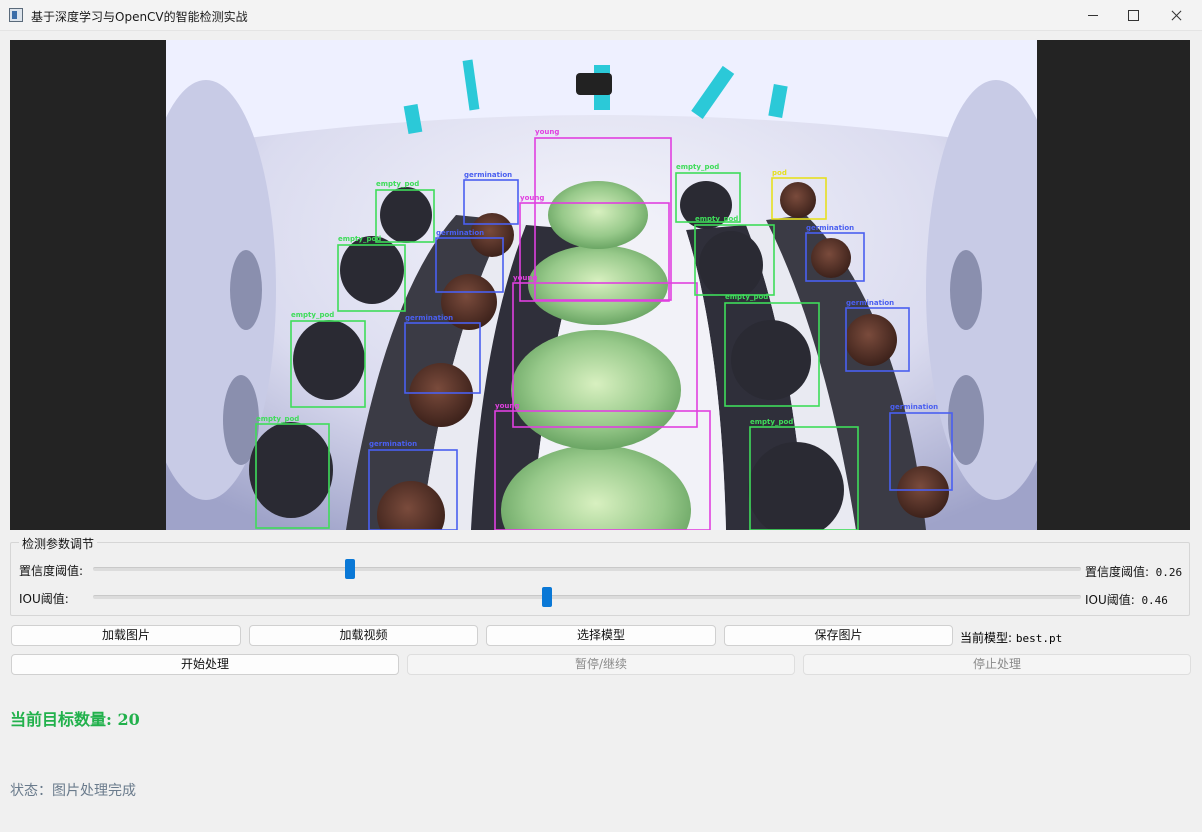  I want to click on confidence-label: 置信度阈值:, so click(51, 571).